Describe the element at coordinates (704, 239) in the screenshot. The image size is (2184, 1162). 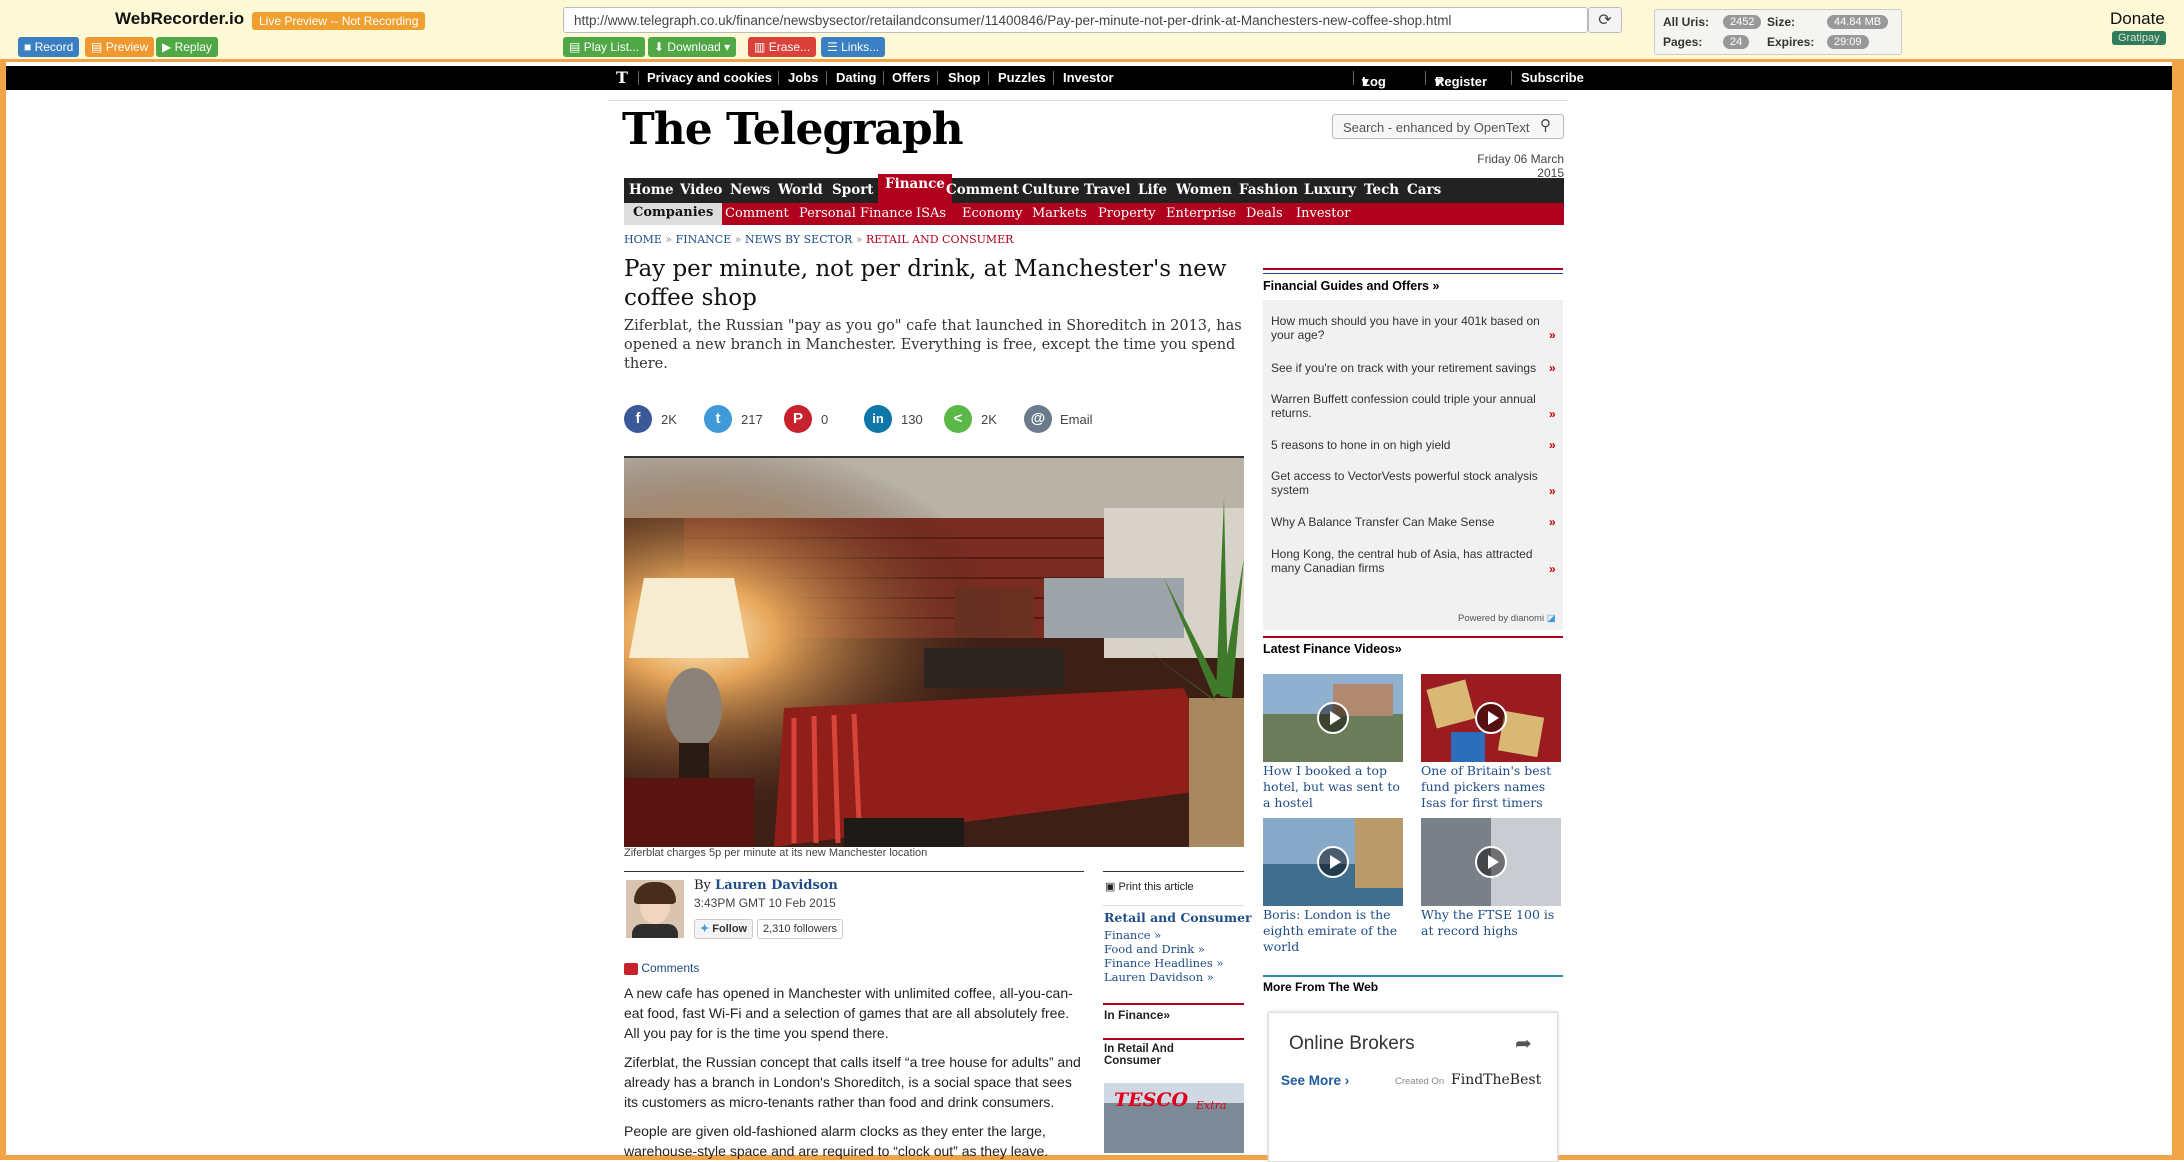
I see `breadcrumb-finance: FINANCE` at that location.